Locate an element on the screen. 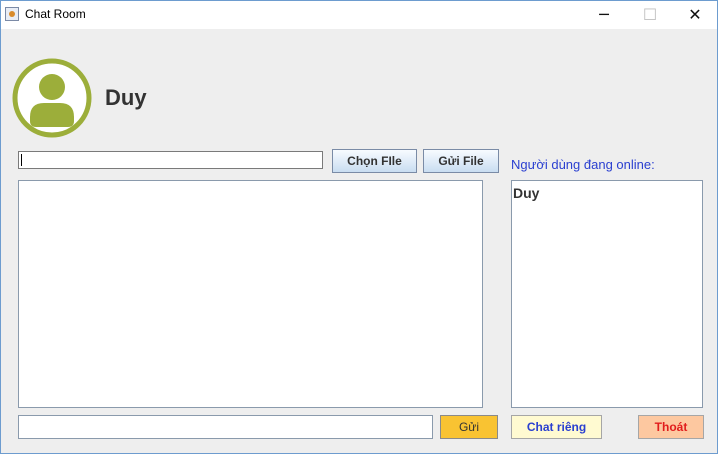 This screenshot has height=454, width=718. private-chat-button: Chat riêng is located at coordinates (556, 427).